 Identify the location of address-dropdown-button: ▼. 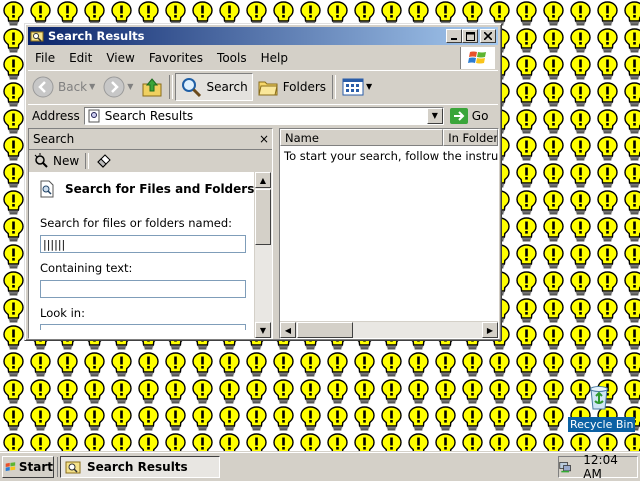
(434, 115).